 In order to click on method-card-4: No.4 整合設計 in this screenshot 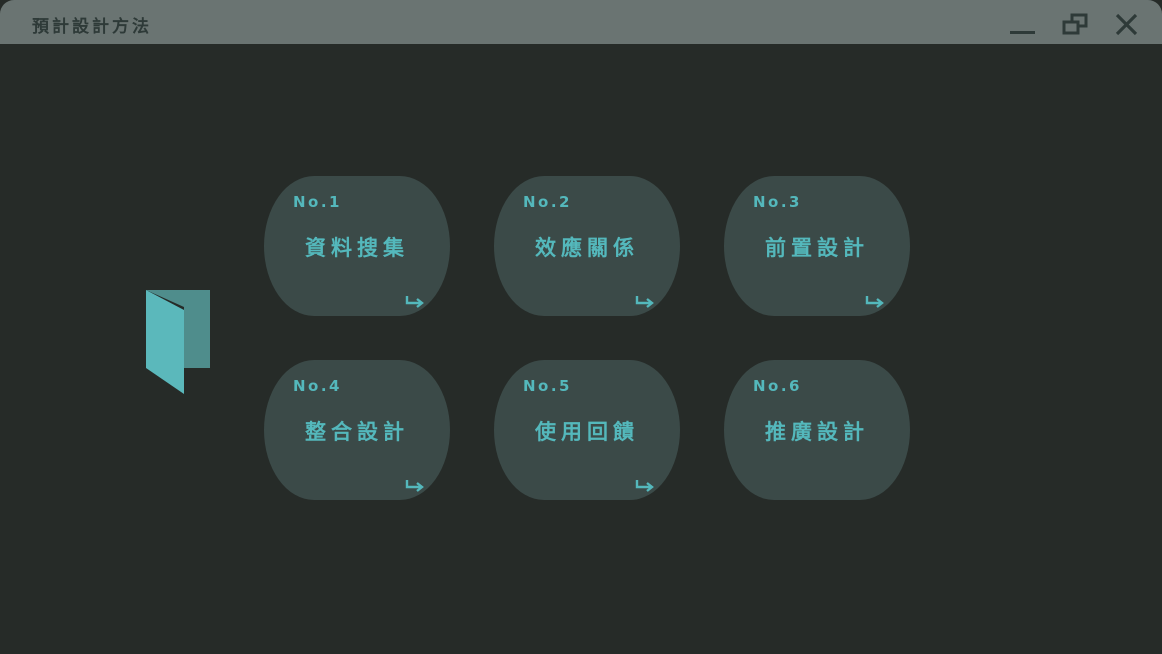, I will do `click(357, 430)`.